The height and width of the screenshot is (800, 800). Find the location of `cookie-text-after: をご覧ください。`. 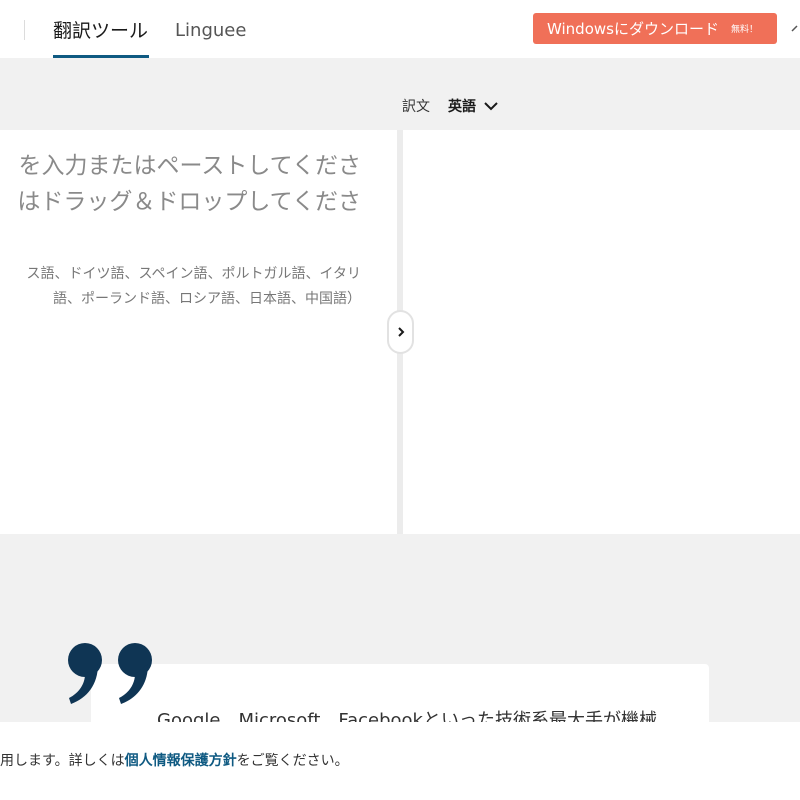

cookie-text-after: をご覧ください。 is located at coordinates (292, 761).